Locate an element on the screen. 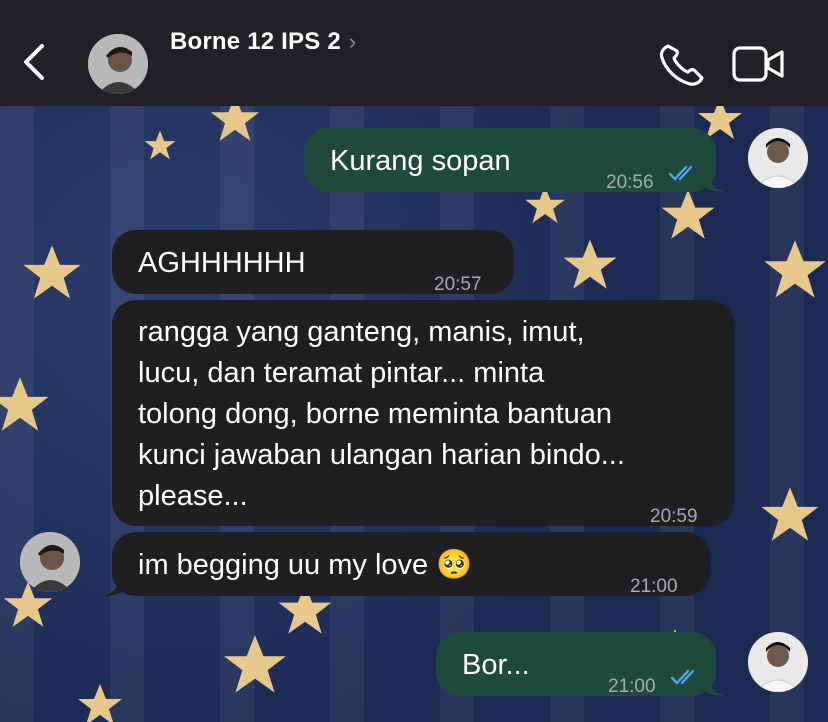 The width and height of the screenshot is (828, 722). message-bubble-outgoing: Kurang sopan 20:56 is located at coordinates (510, 160).